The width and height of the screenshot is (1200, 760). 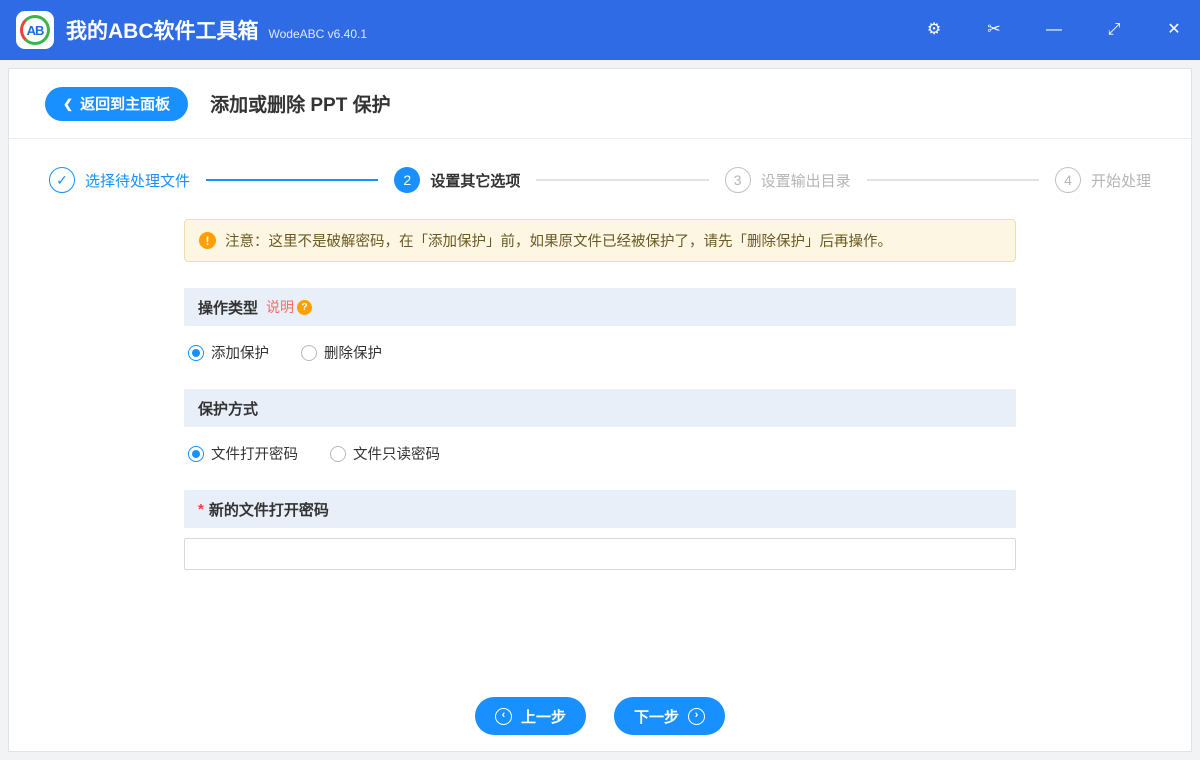 What do you see at coordinates (600, 453) in the screenshot?
I see `protection-mode-options: 文件打开密码 文件只读密码` at bounding box center [600, 453].